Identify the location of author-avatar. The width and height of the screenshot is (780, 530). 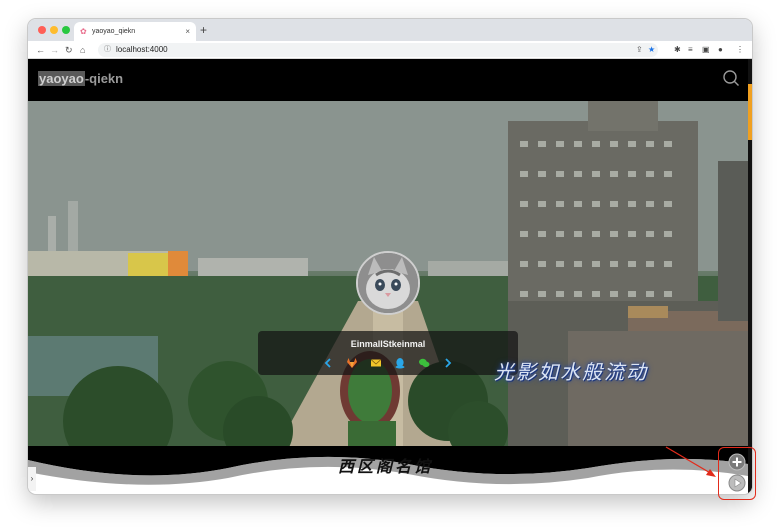
(388, 283).